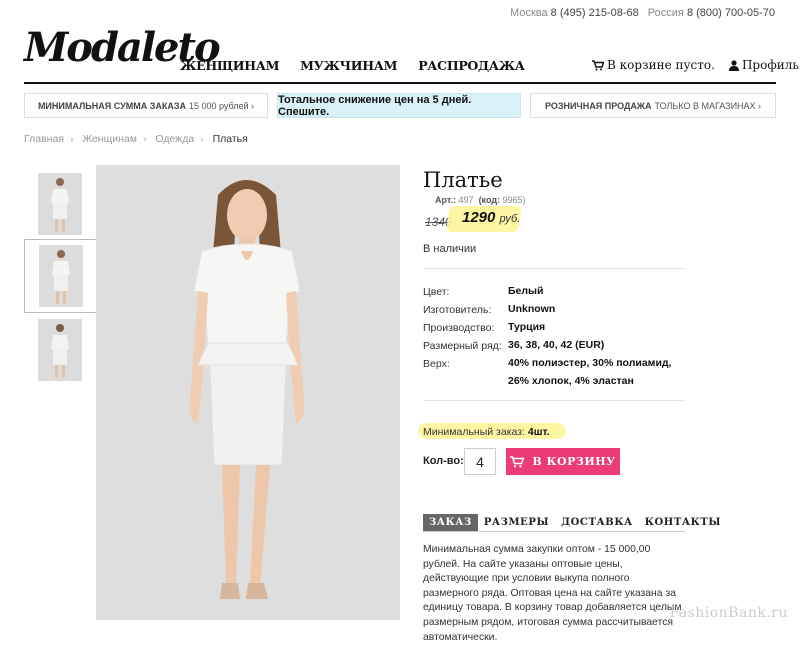 The image size is (800, 645). Describe the element at coordinates (532, 309) in the screenshot. I see `spec-value-maker: Unknown` at that location.